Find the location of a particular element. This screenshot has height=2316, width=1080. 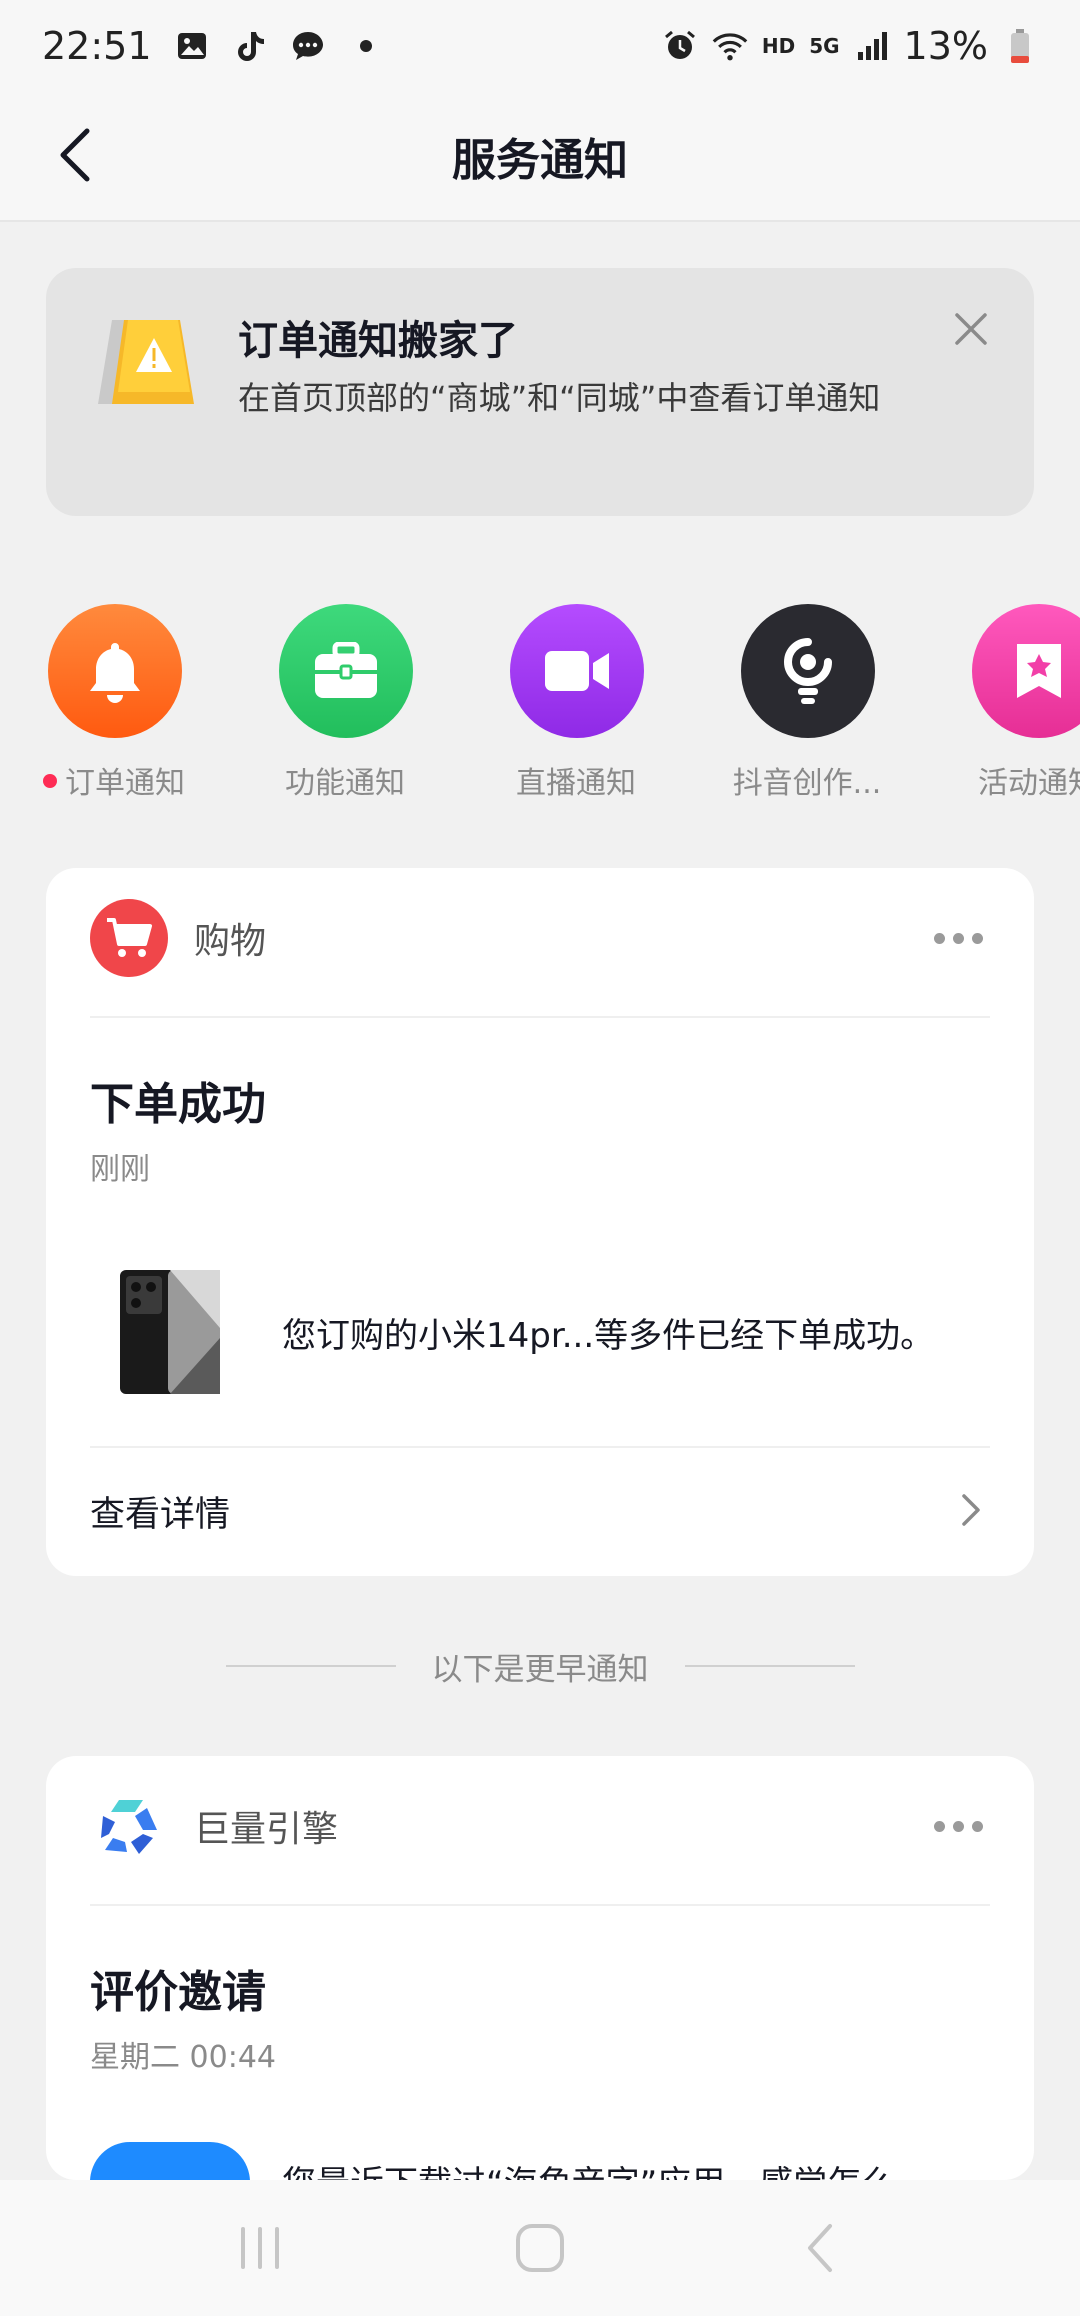

battery-icon is located at coordinates (1020, 46).